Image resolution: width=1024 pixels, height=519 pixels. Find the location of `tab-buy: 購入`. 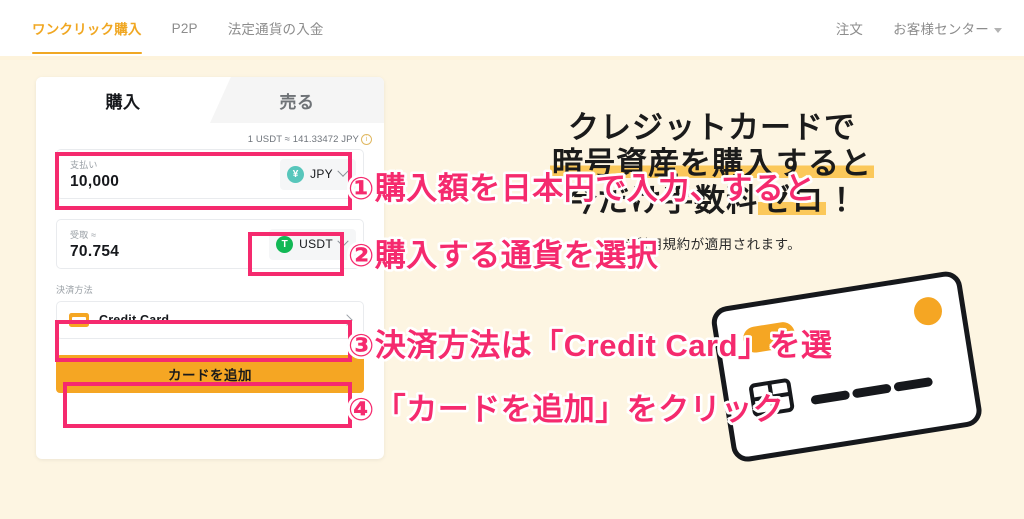

tab-buy: 購入 is located at coordinates (123, 100).